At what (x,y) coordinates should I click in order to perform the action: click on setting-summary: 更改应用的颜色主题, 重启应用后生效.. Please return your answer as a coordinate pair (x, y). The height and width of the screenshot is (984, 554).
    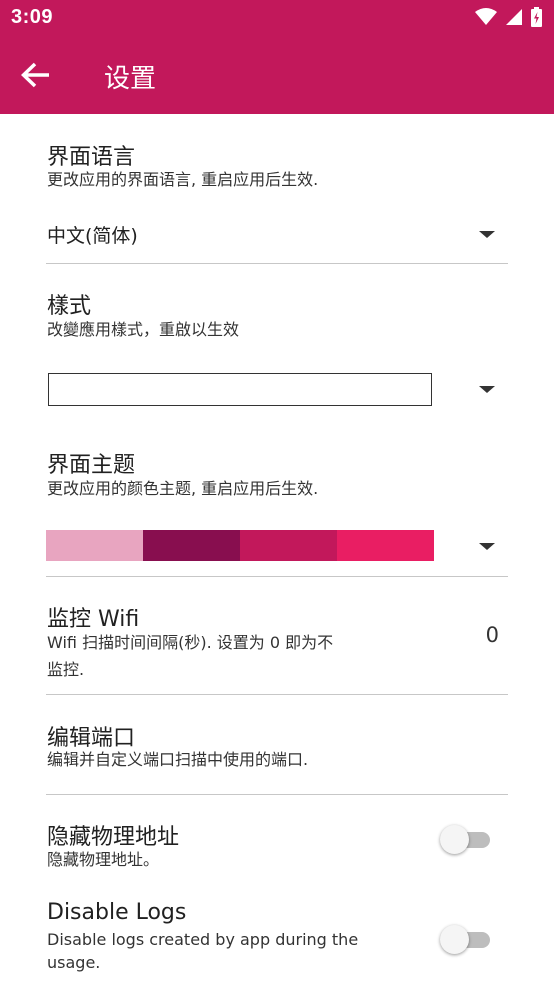
    Looking at the image, I should click on (183, 488).